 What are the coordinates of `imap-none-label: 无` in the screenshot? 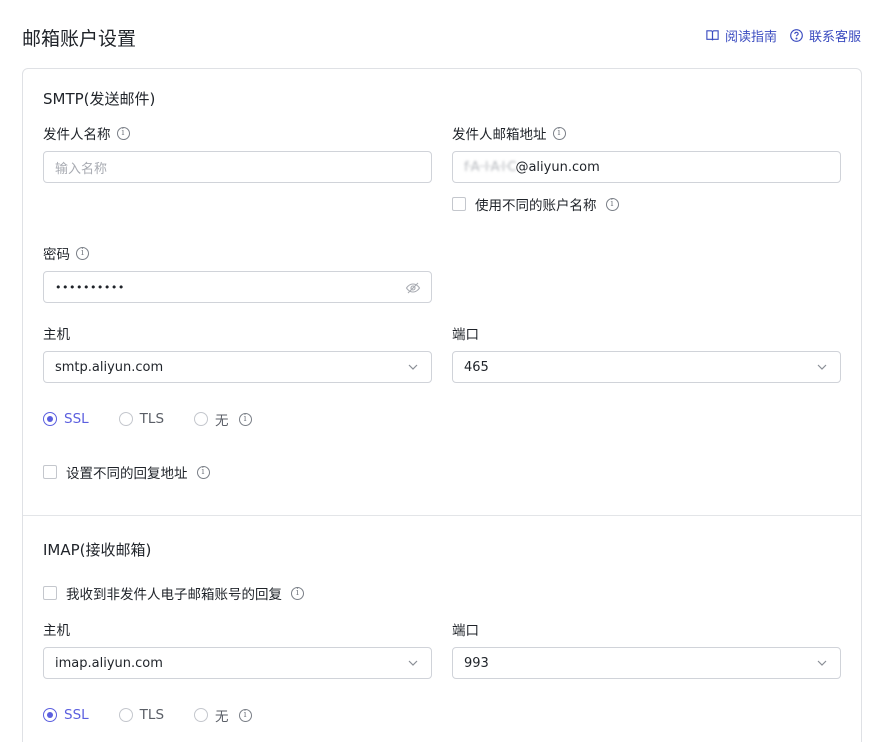 It's located at (222, 717).